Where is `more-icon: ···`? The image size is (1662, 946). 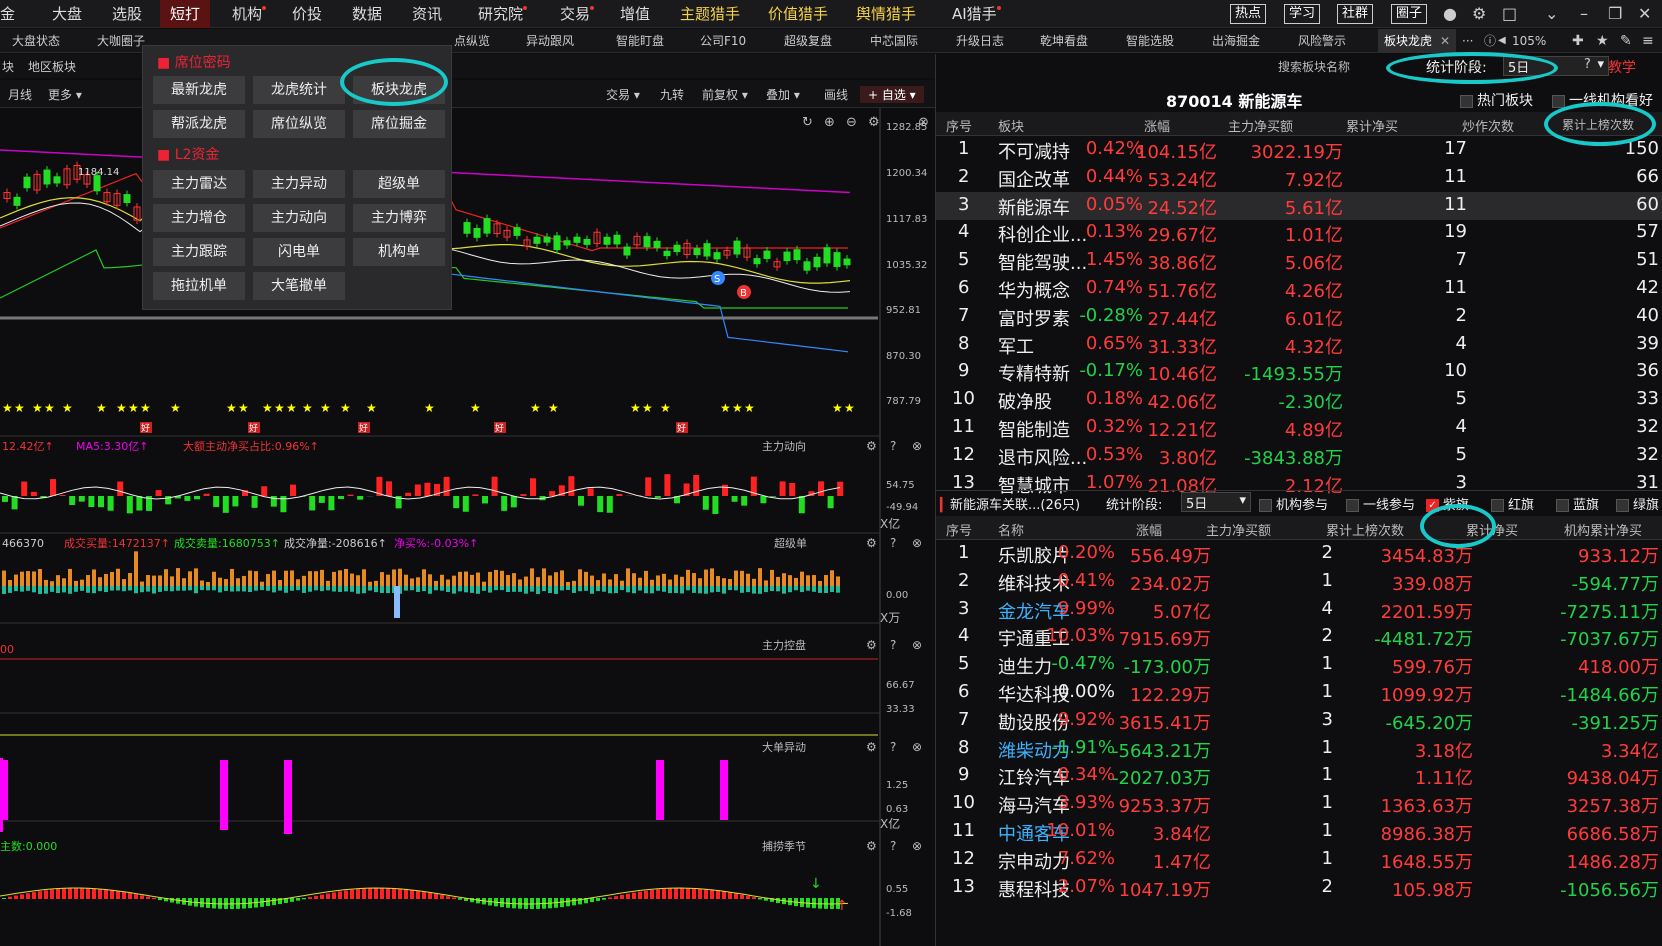
more-icon: ··· is located at coordinates (1467, 41).